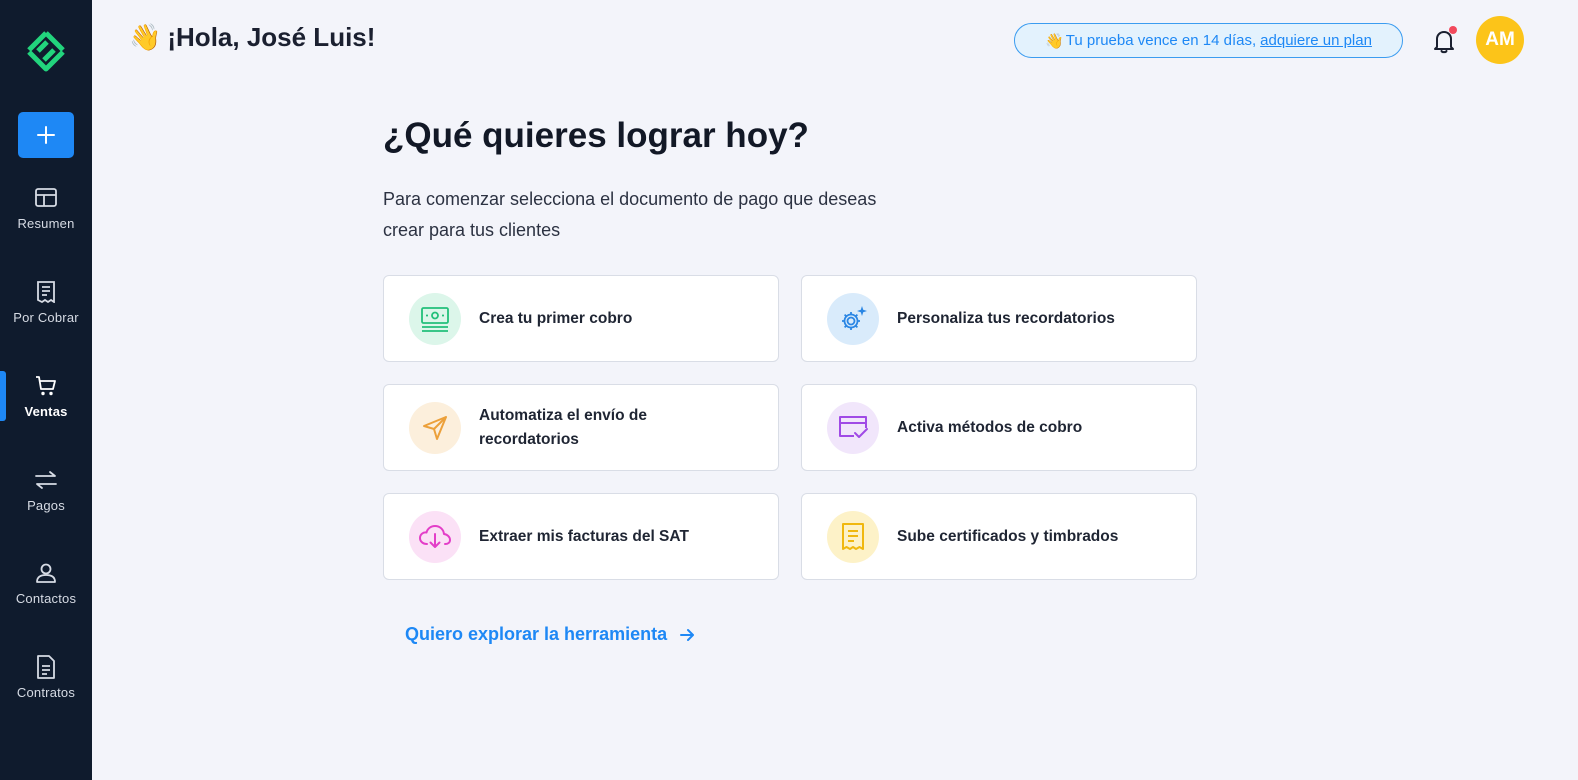 This screenshot has width=1578, height=780. I want to click on card-label: Extraer mis facturas del SAT, so click(584, 536).